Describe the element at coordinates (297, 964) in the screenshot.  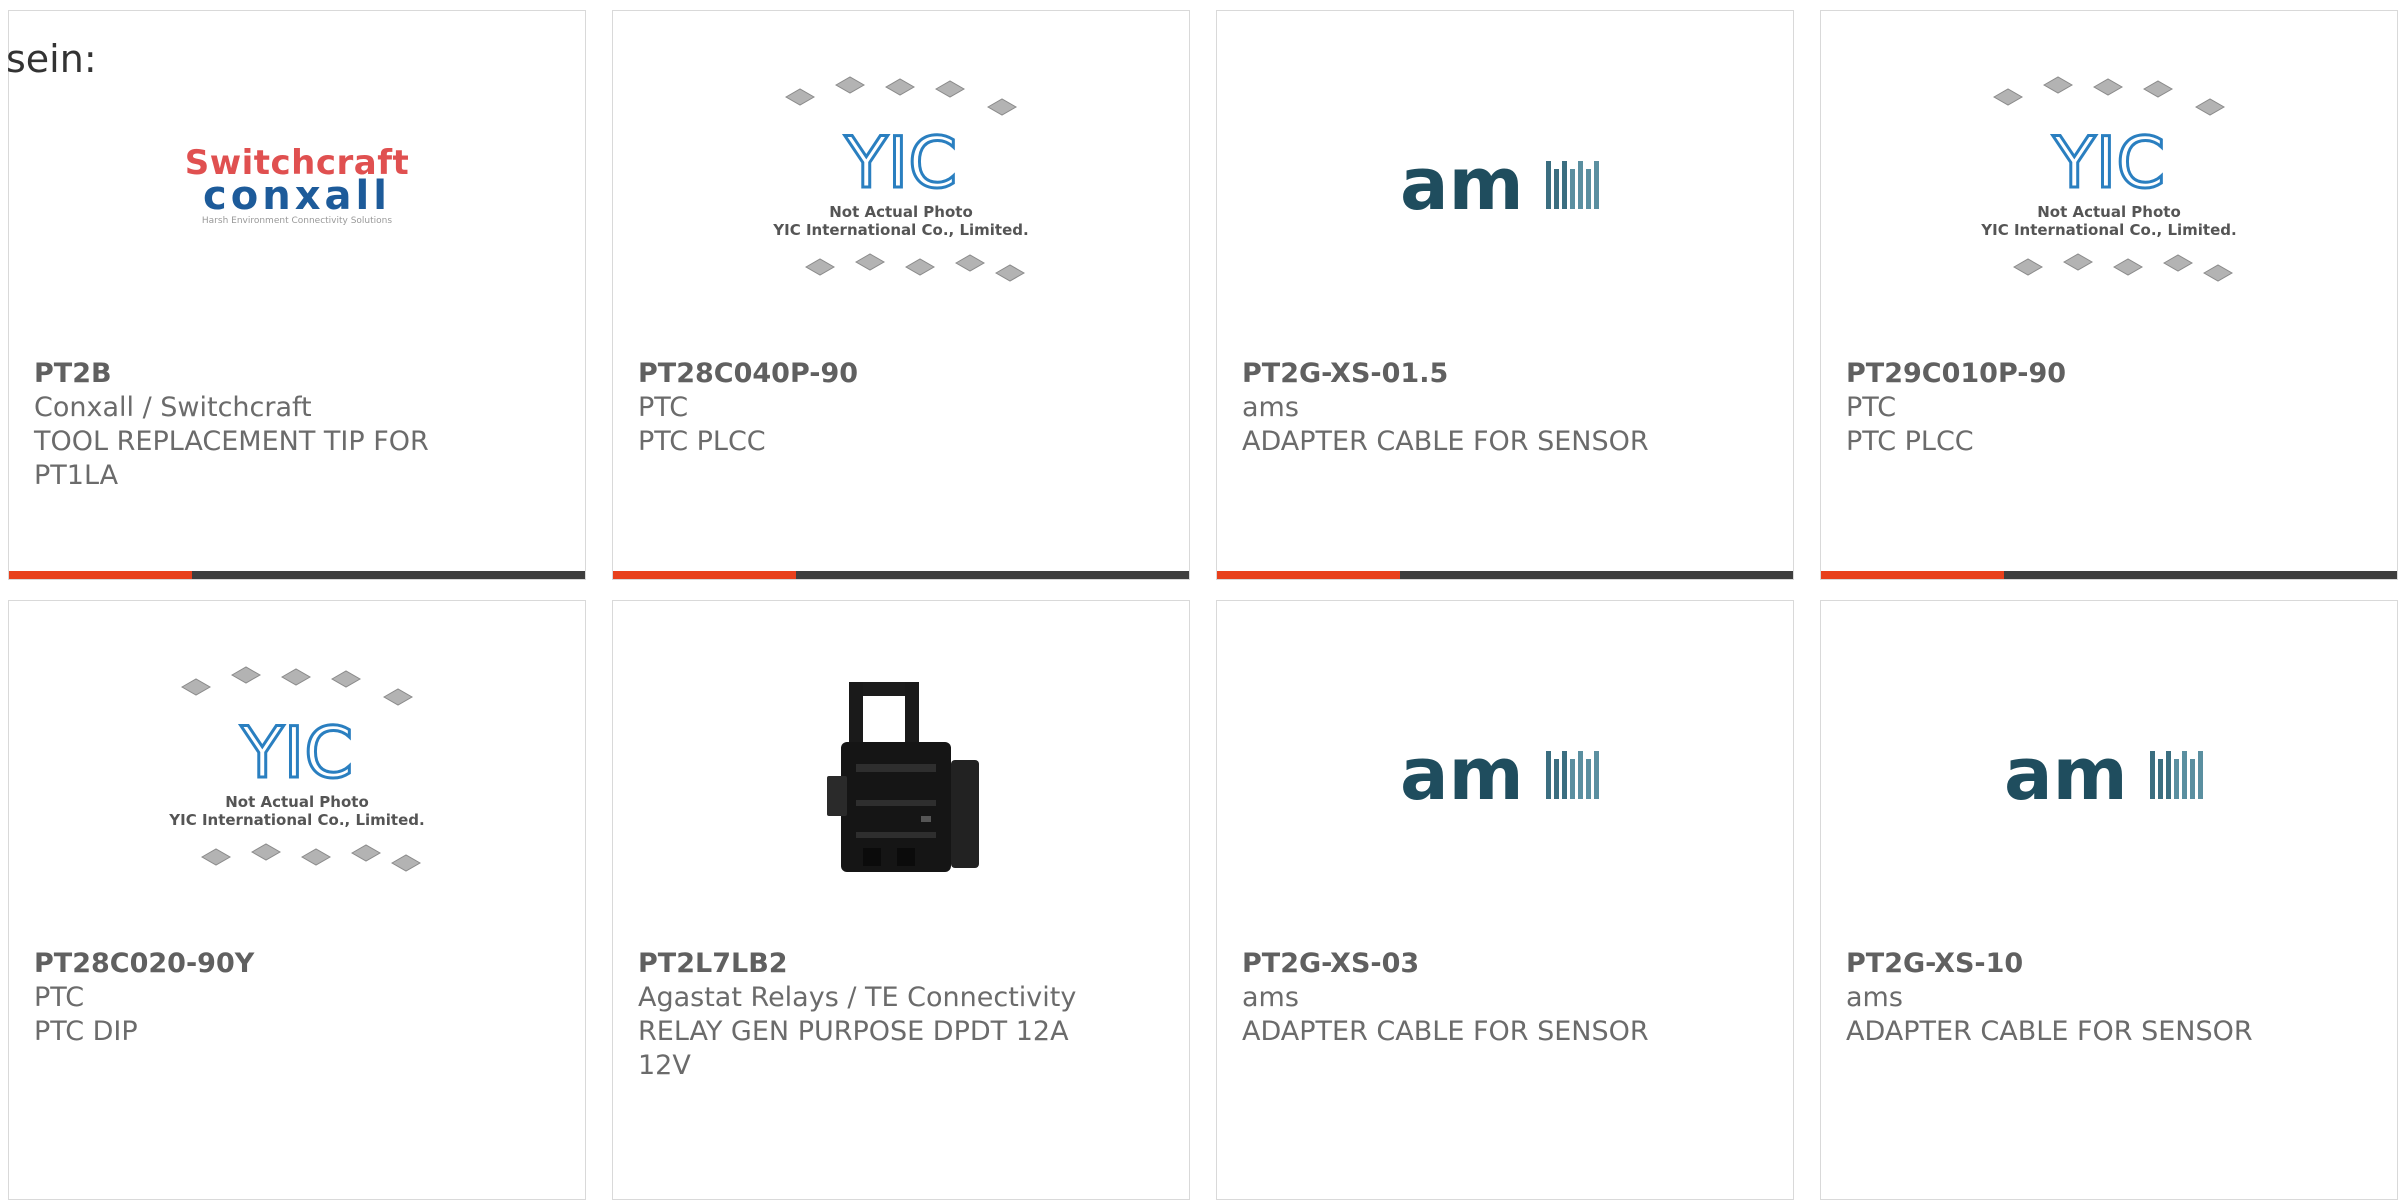
I see `part-number-link: PT28C020-90Y` at that location.